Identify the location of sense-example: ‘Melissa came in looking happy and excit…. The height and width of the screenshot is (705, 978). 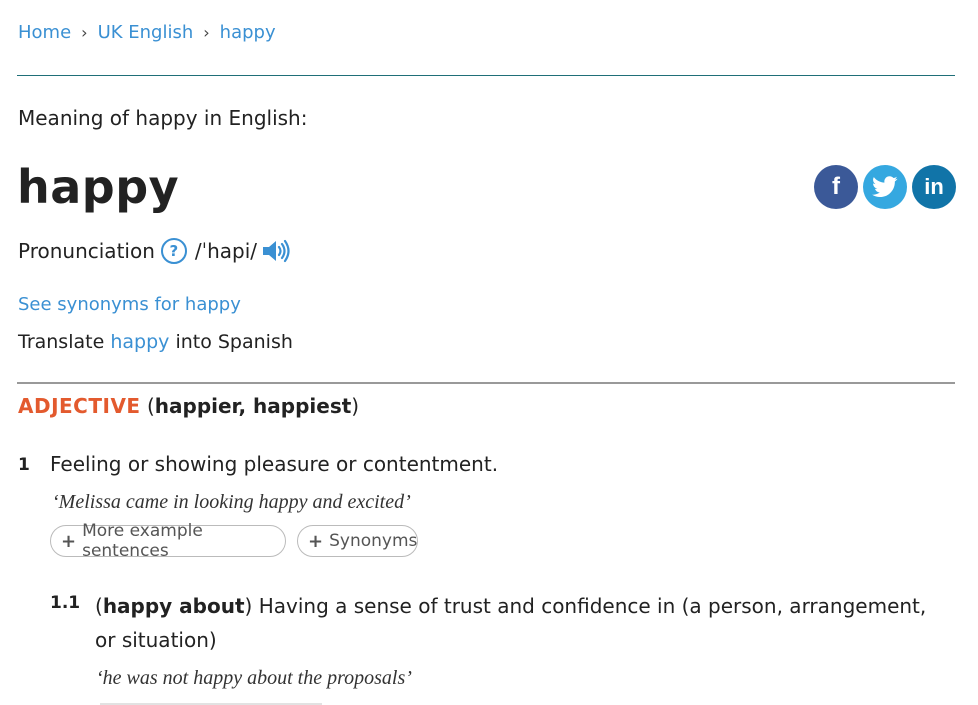
(231, 502).